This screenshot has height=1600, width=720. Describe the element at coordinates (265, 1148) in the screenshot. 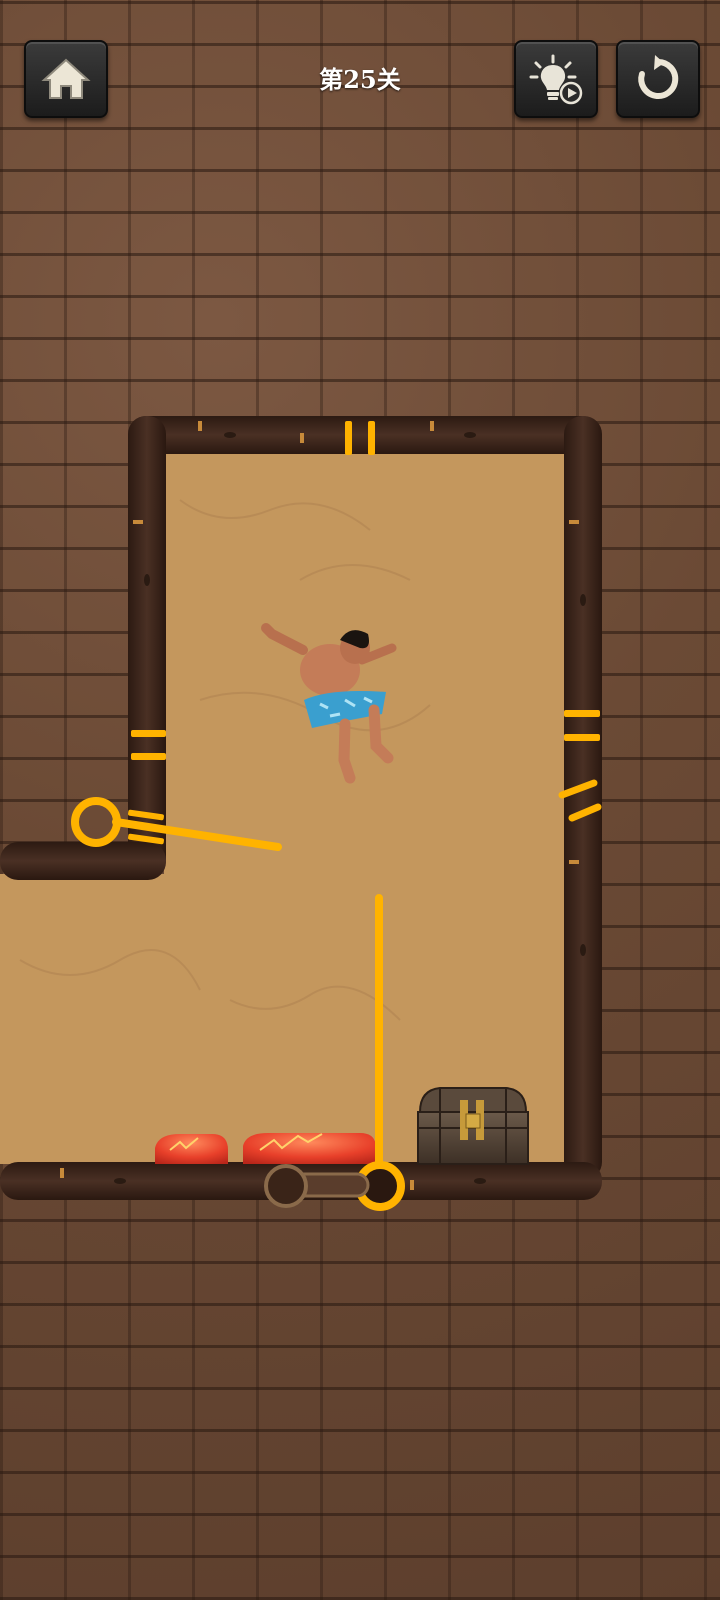

I see `lava-pool` at that location.